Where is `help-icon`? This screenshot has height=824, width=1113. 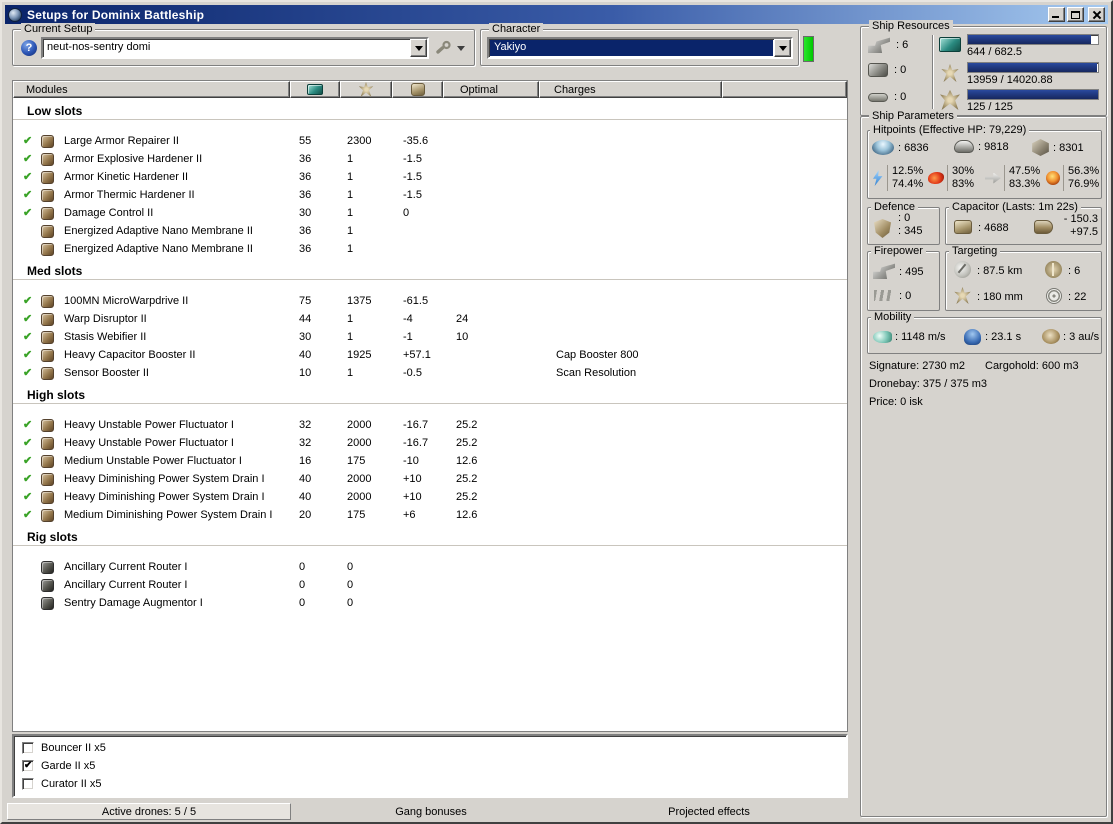 help-icon is located at coordinates (29, 48).